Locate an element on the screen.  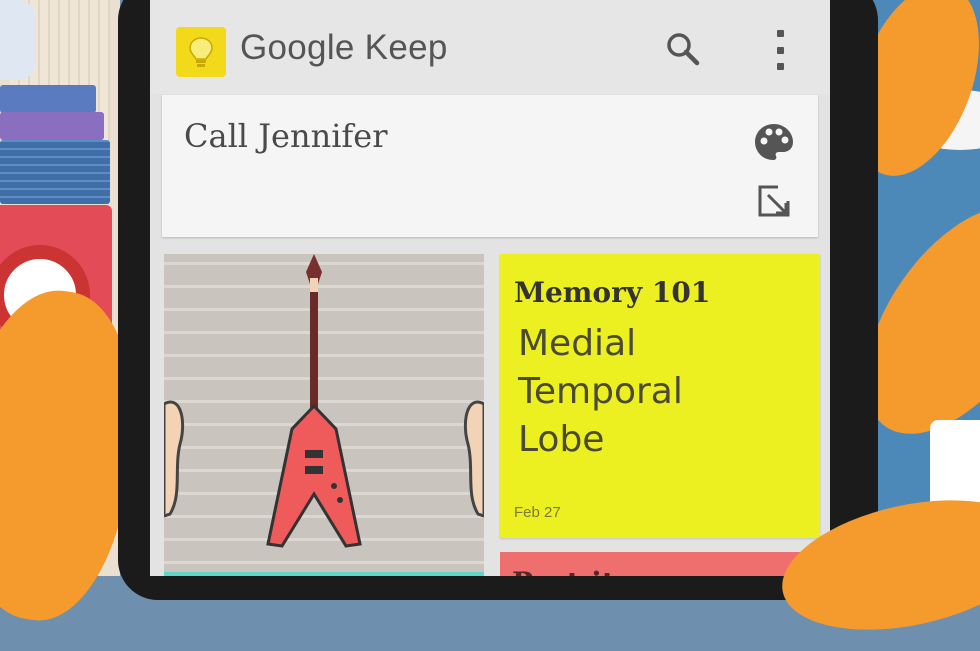
app-title: Google Keep is located at coordinates (344, 47).